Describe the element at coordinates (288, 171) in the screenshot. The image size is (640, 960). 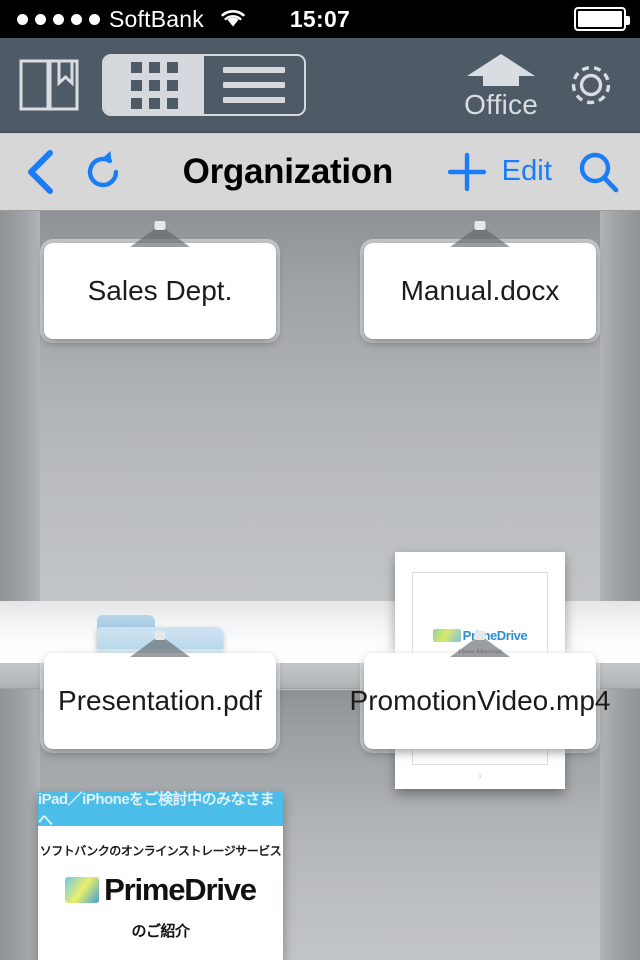
I see `page-title: Organization` at that location.